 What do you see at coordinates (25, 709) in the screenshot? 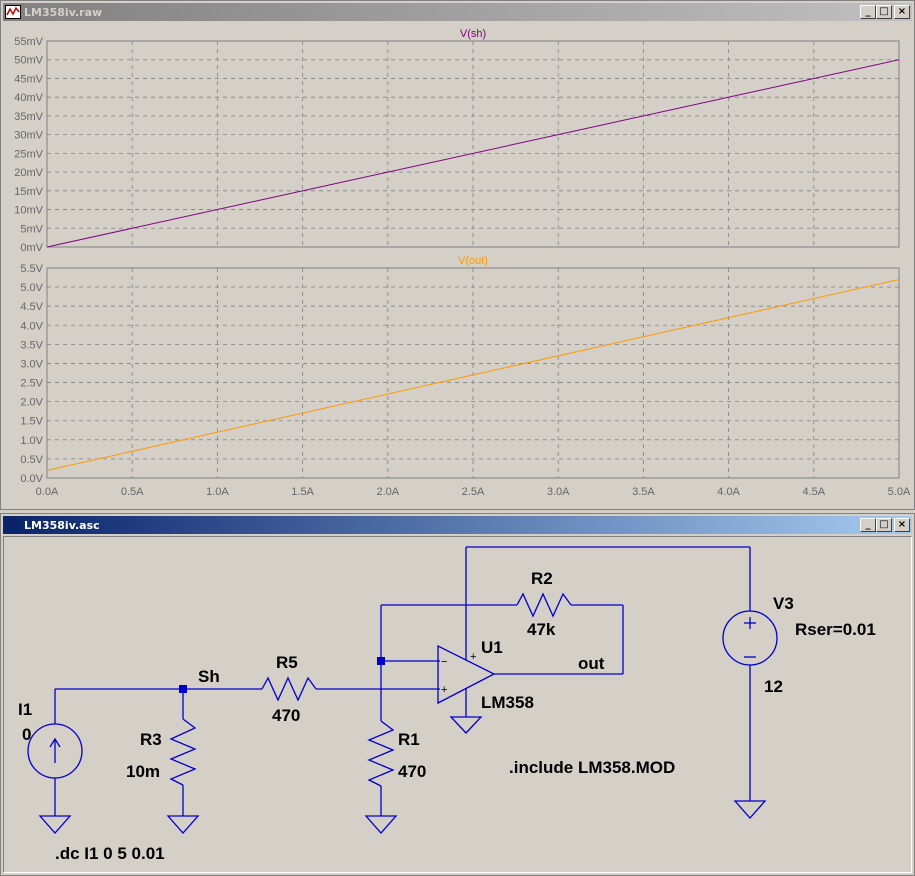
I see `I1-name: I1` at bounding box center [25, 709].